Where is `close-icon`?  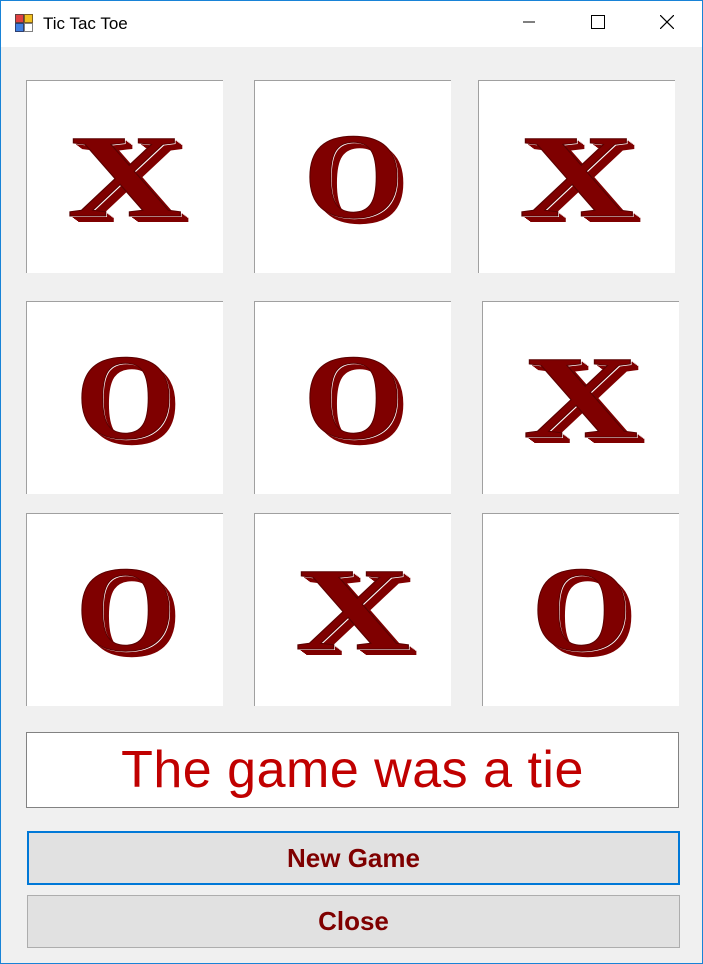 close-icon is located at coordinates (667, 24).